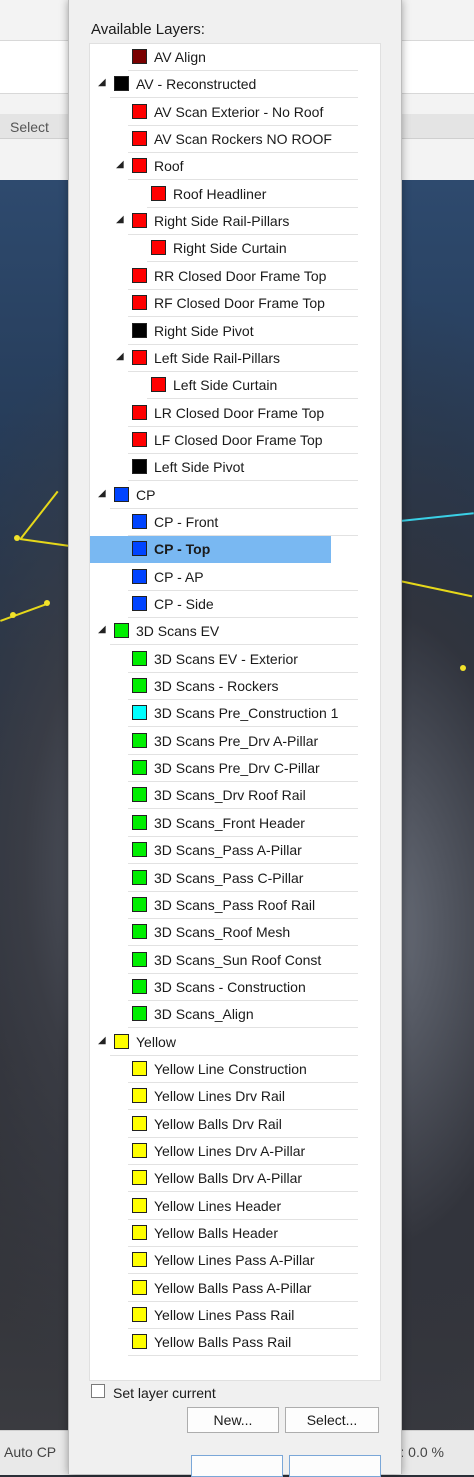 This screenshot has height=1477, width=474. Describe the element at coordinates (224, 1042) in the screenshot. I see `layer-row: ◢ Yellow` at that location.